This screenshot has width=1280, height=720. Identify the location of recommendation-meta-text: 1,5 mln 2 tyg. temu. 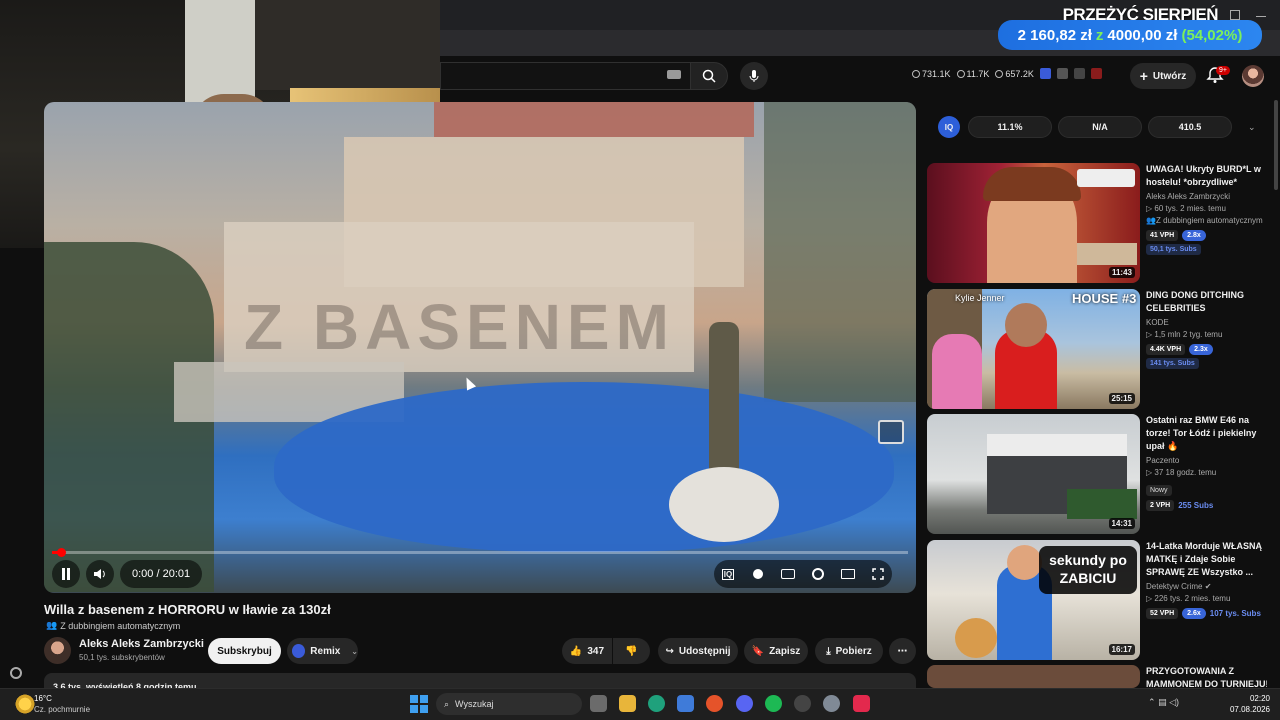
(1188, 334).